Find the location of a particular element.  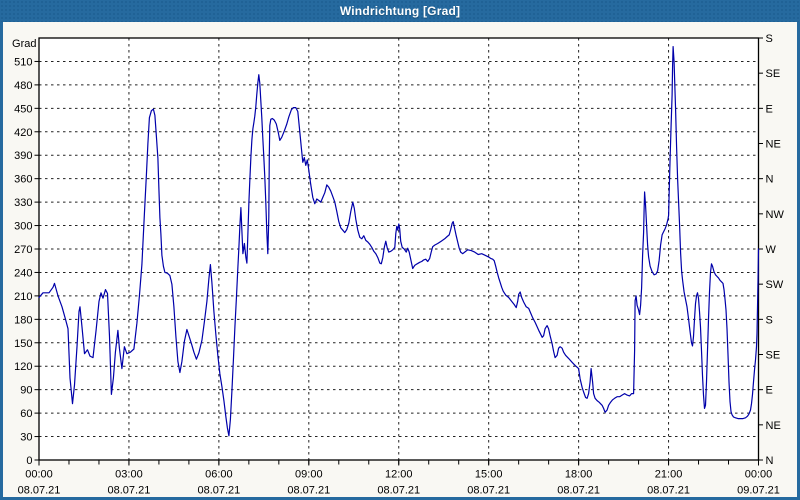

y-axis-tick-label: 30 is located at coordinates (26, 438).